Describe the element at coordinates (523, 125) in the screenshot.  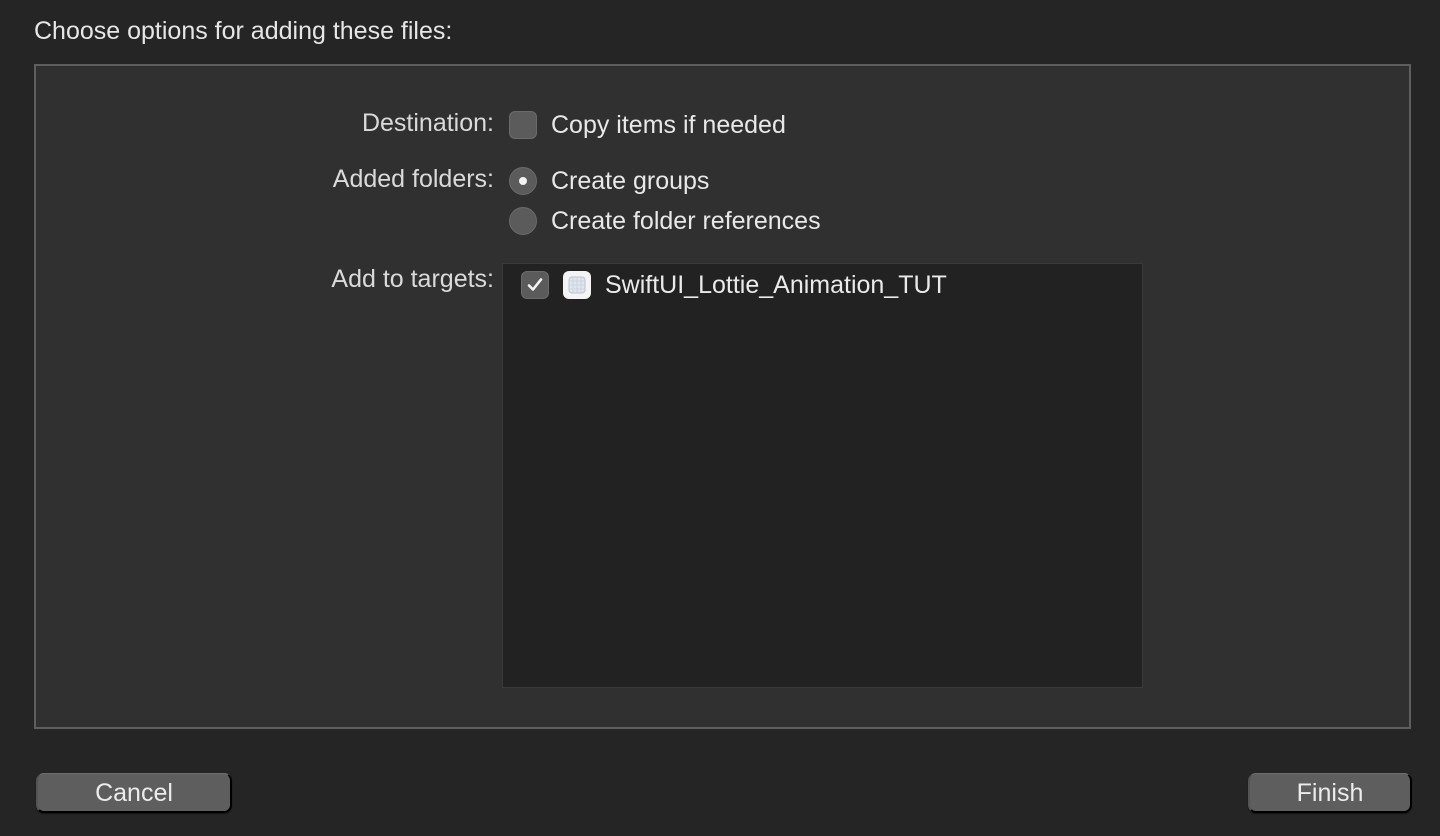
I see `copy-items-checkbox` at that location.